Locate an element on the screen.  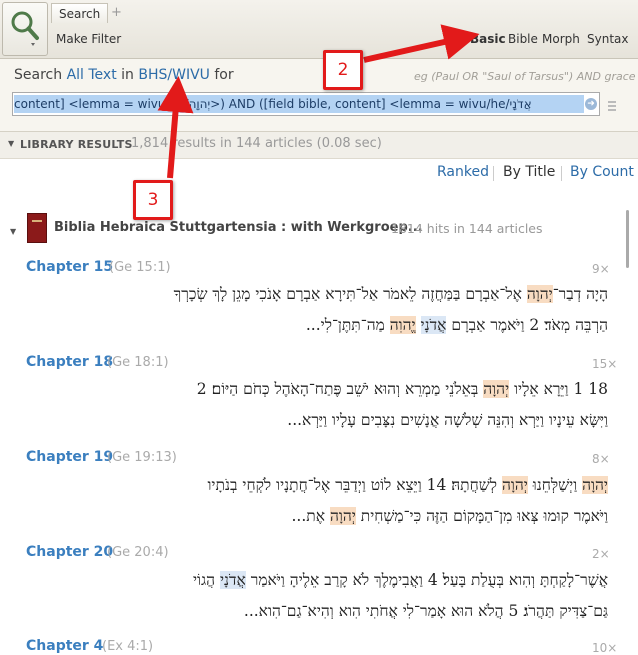
in-label: in is located at coordinates (127, 75).